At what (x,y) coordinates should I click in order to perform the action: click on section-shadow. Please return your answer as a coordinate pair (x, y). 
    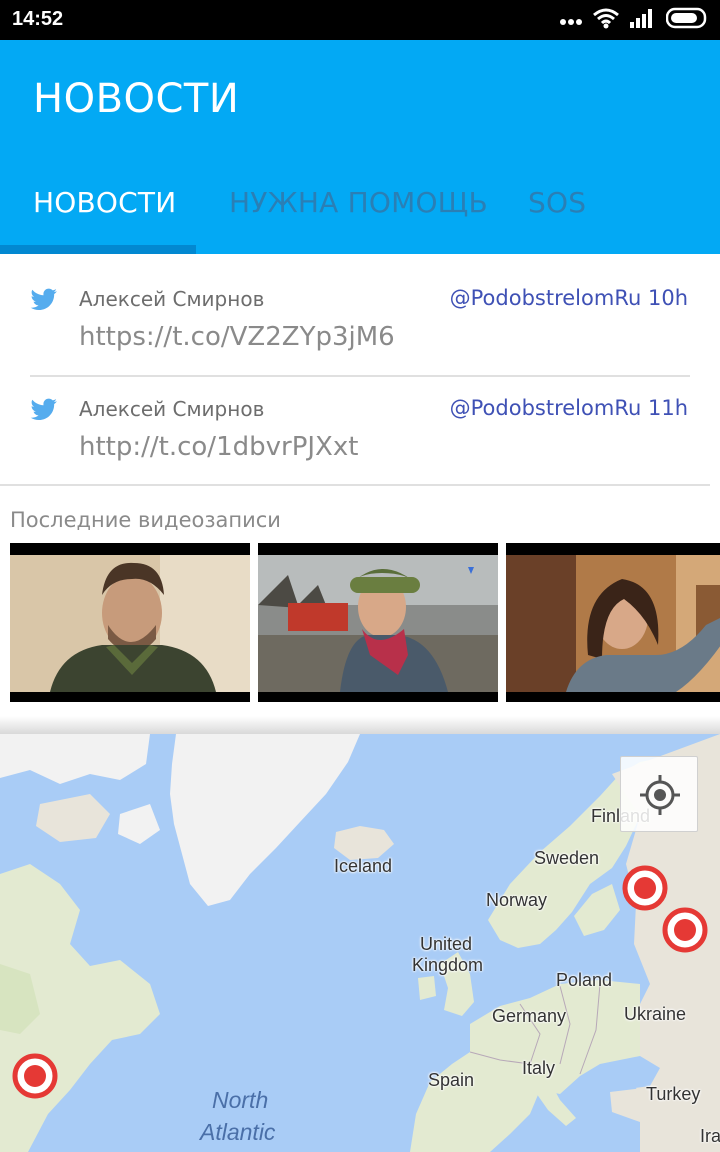
    Looking at the image, I should click on (360, 725).